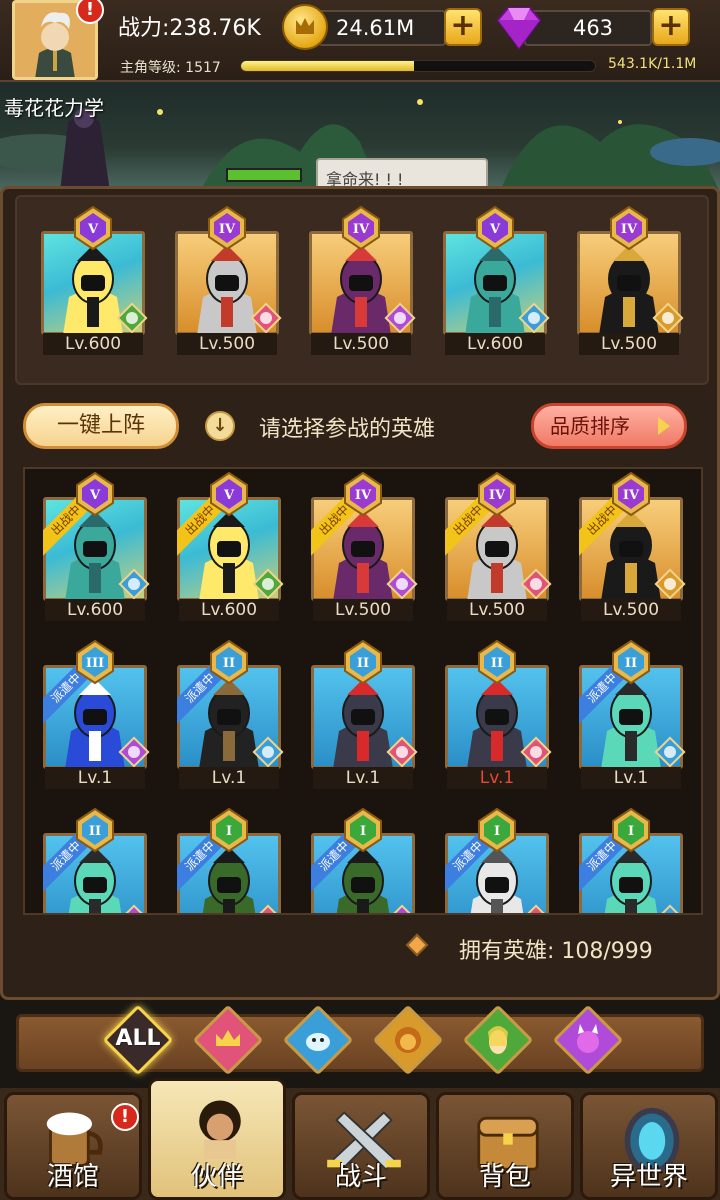 This screenshot has height=1200, width=720. I want to click on enemy-hp-bar, so click(264, 175).